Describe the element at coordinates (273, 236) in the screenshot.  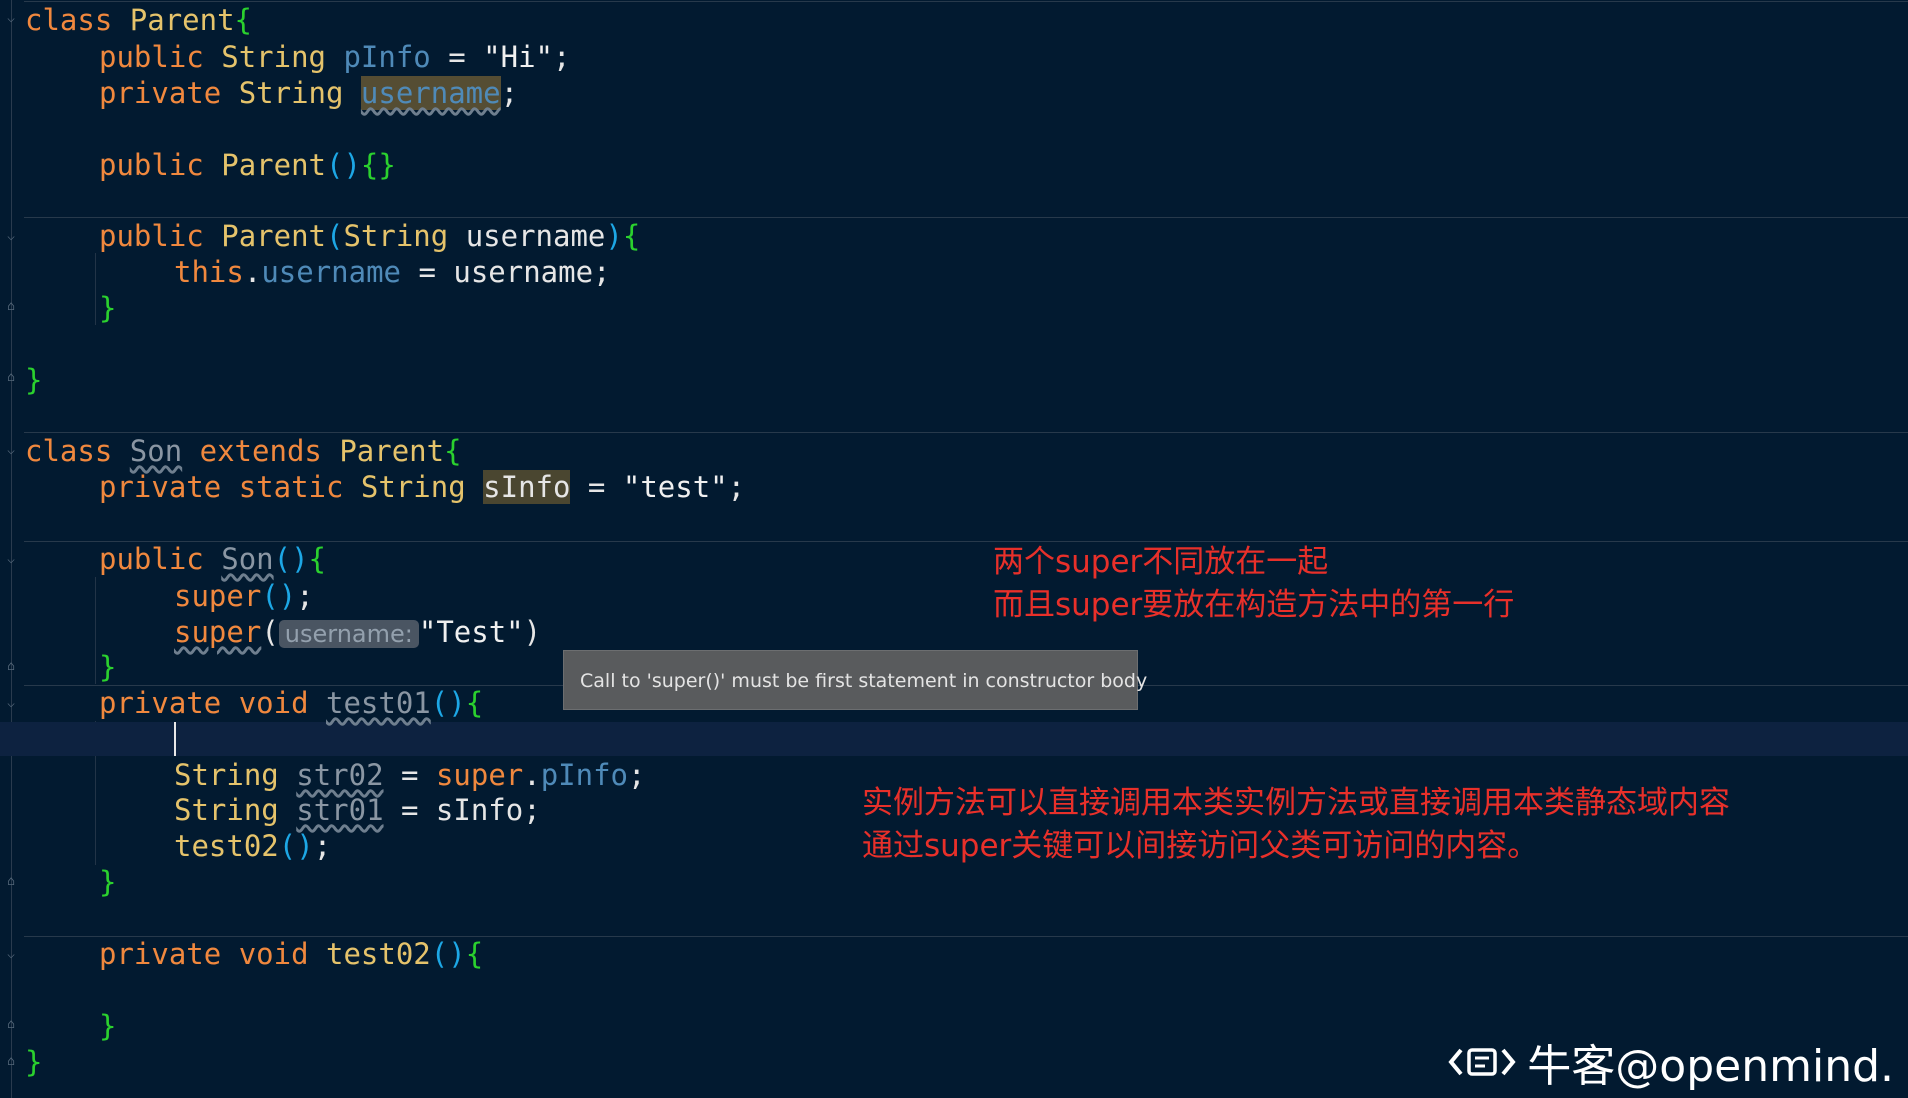
I see `constructor-name: Parent` at that location.